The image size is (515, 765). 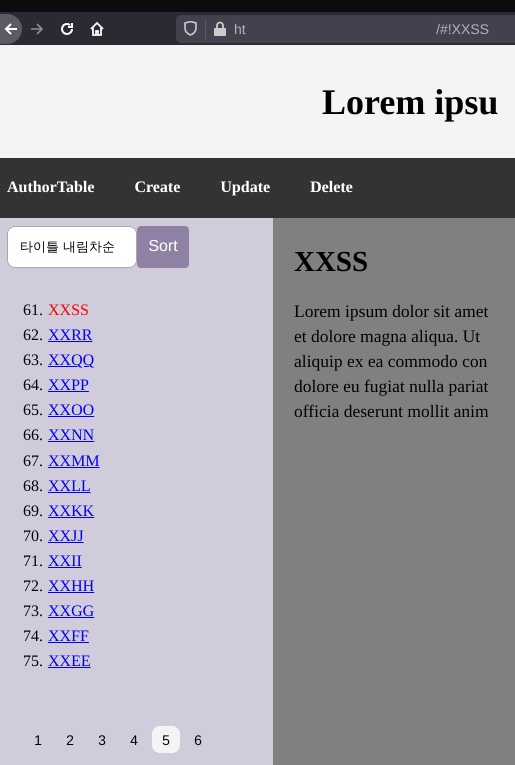 I want to click on nav-link: Create, so click(x=157, y=188).